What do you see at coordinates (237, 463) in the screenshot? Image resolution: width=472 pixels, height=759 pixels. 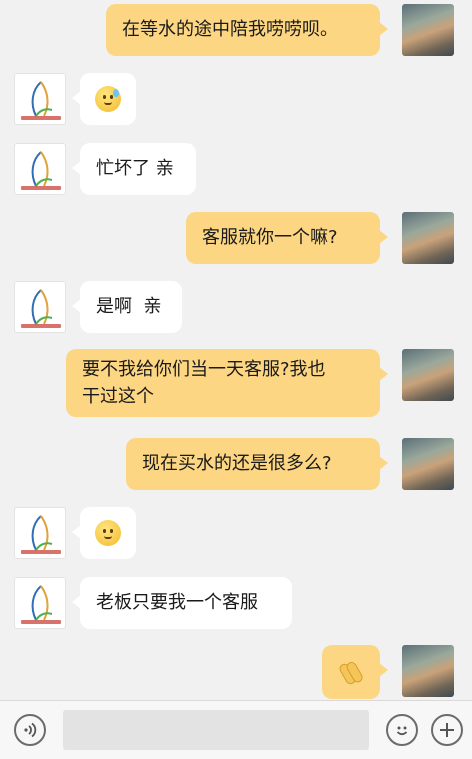 I see `message-text: 现在买水的还是很多么?` at bounding box center [237, 463].